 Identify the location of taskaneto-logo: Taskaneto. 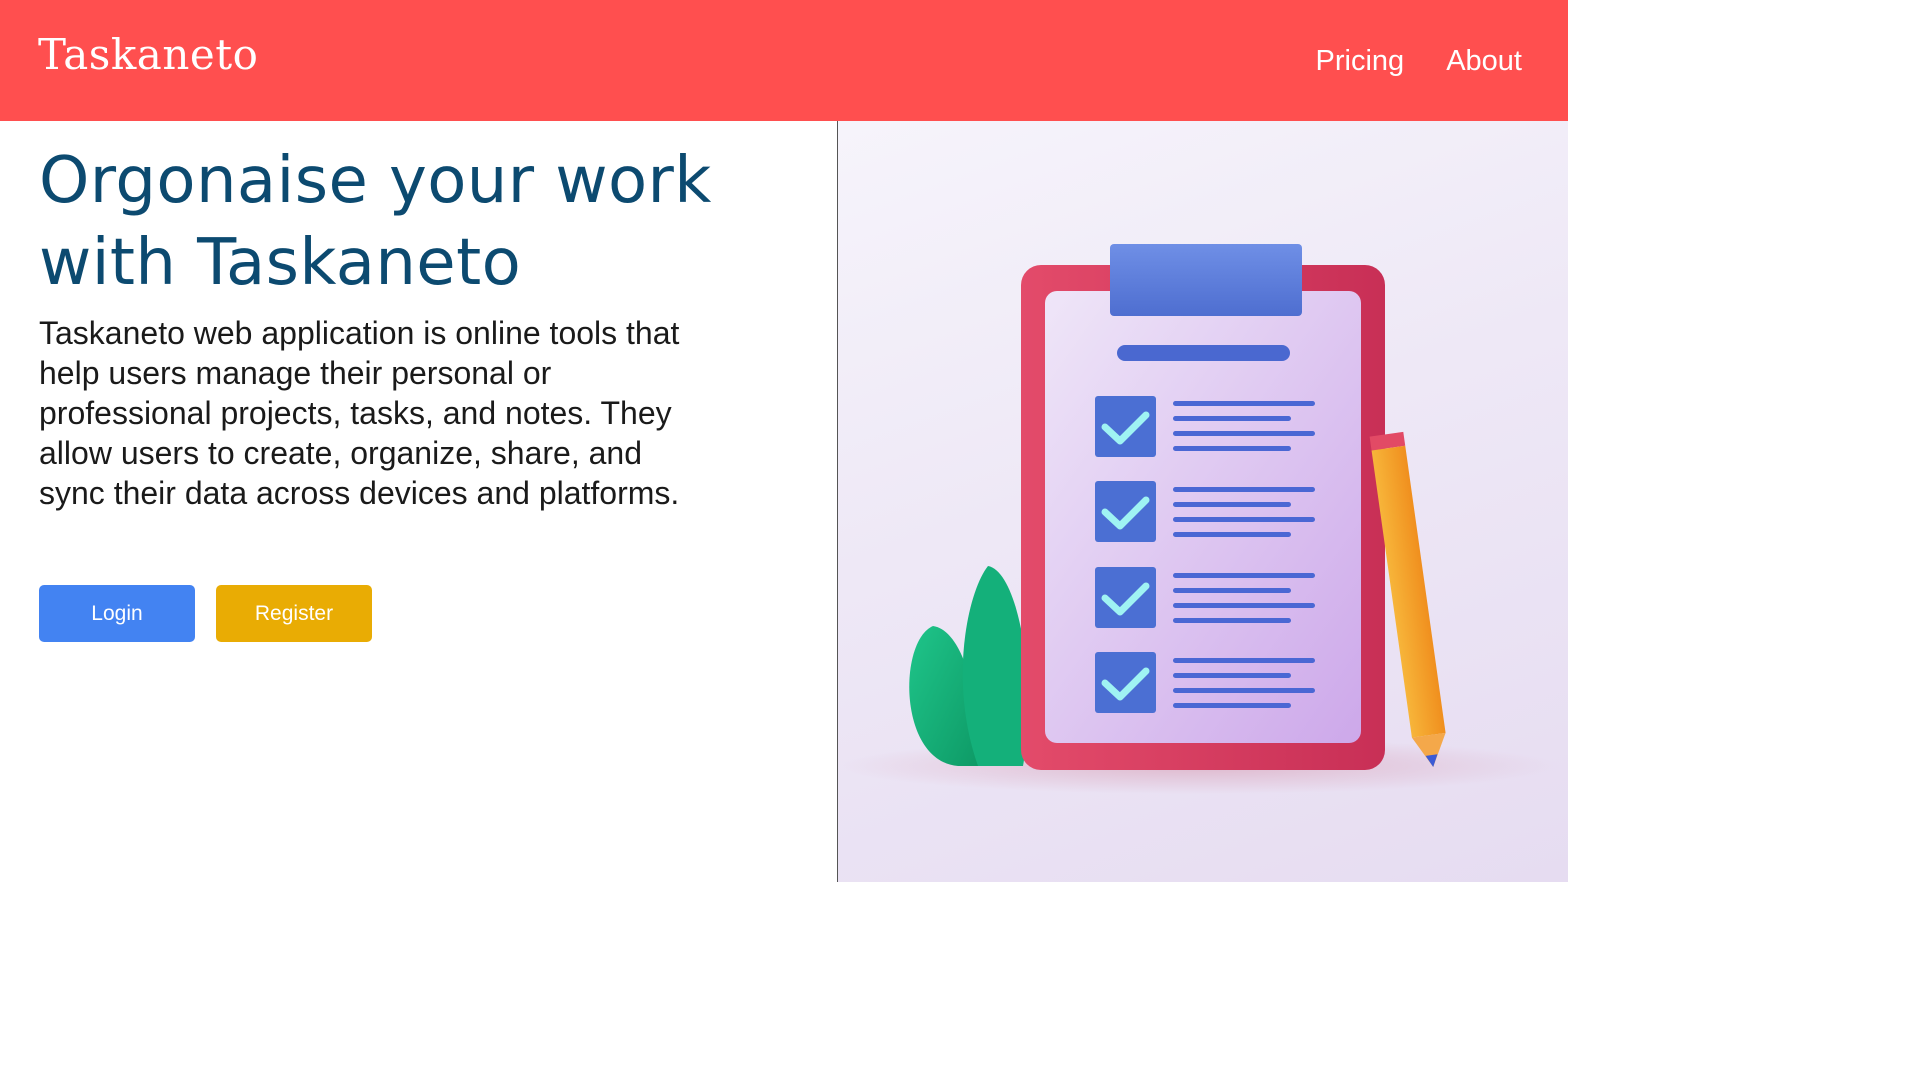
(148, 54).